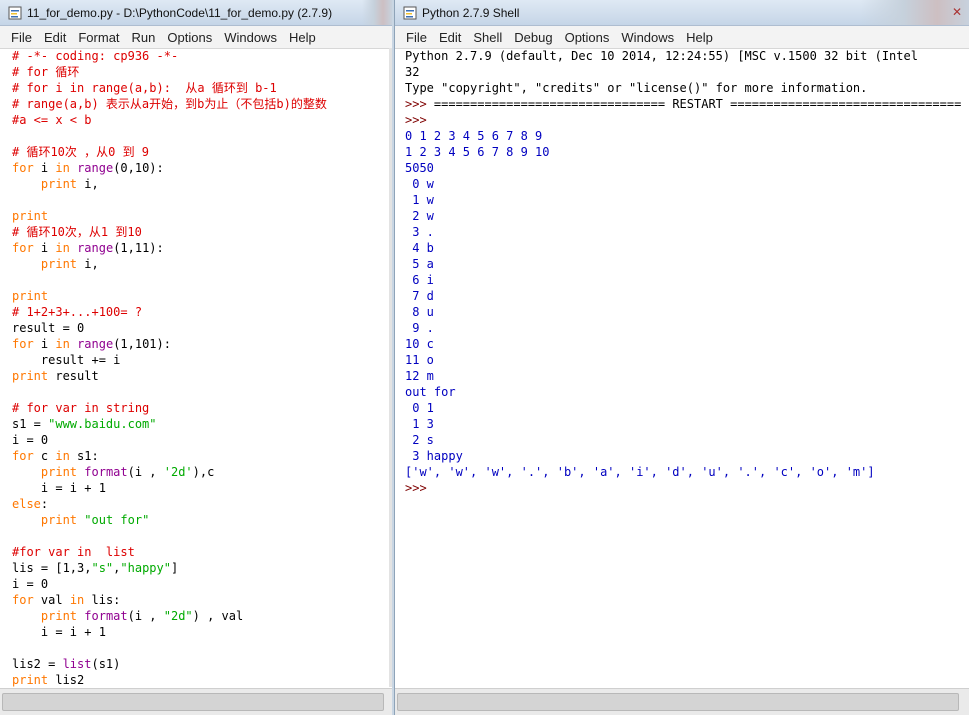 The width and height of the screenshot is (969, 715). Describe the element at coordinates (30, 584) in the screenshot. I see `editor-token: i = 0` at that location.